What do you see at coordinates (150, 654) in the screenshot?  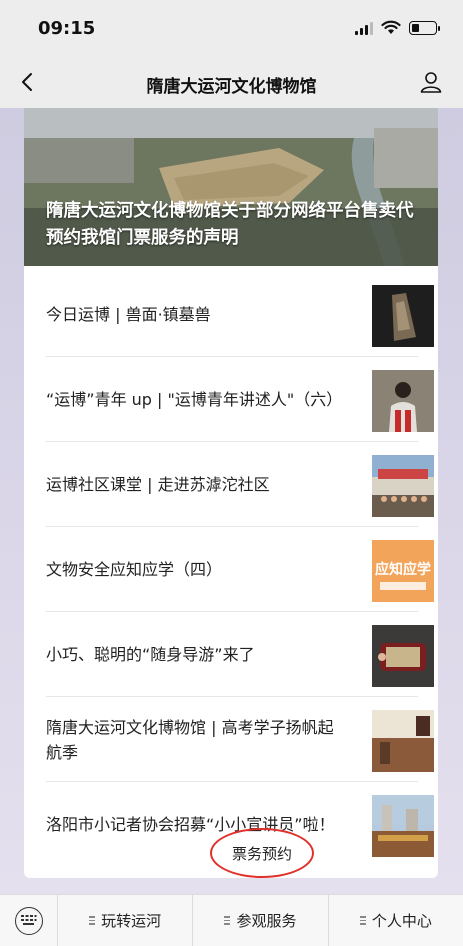 I see `article-title: 小巧、聪明的“随身导游”来了` at bounding box center [150, 654].